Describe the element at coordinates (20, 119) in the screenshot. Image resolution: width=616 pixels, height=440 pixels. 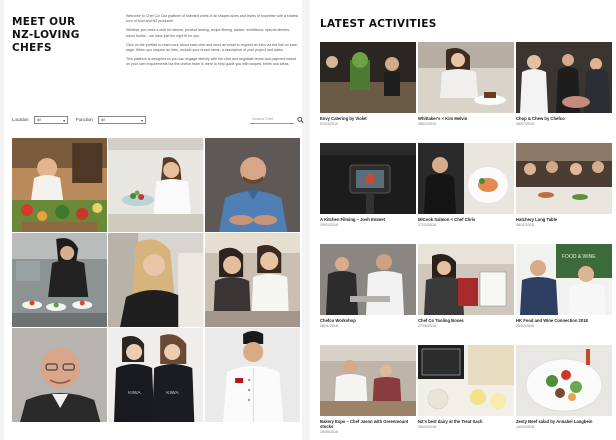
I see `location-label: Location` at that location.